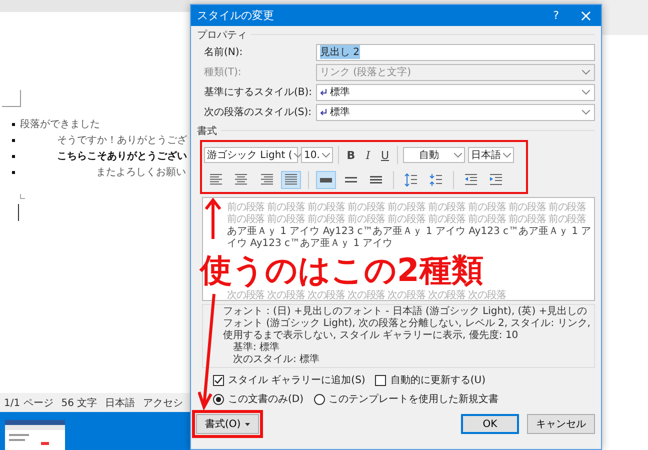 This screenshot has height=450, width=648. I want to click on close-button: ×, so click(586, 15).